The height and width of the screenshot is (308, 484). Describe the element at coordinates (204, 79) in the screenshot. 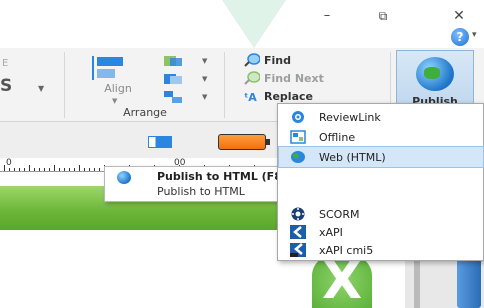

I see `send-backward-caret: ▼` at that location.